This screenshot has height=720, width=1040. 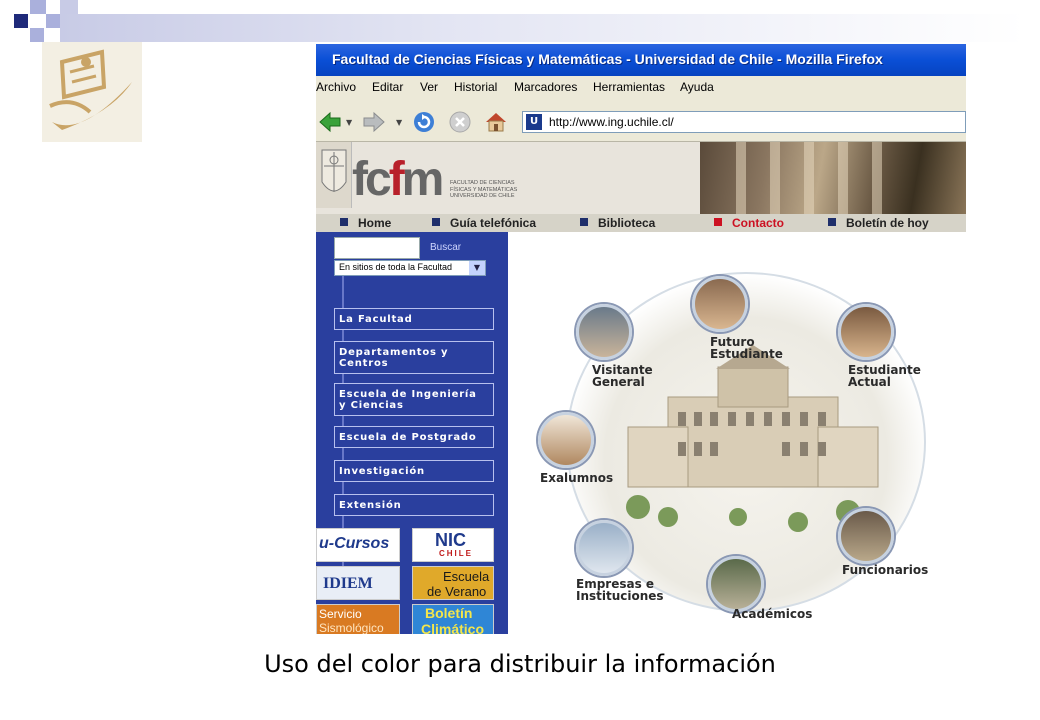 I want to click on sidebar-item-departamentos: Departamentos y Centros, so click(x=414, y=357).